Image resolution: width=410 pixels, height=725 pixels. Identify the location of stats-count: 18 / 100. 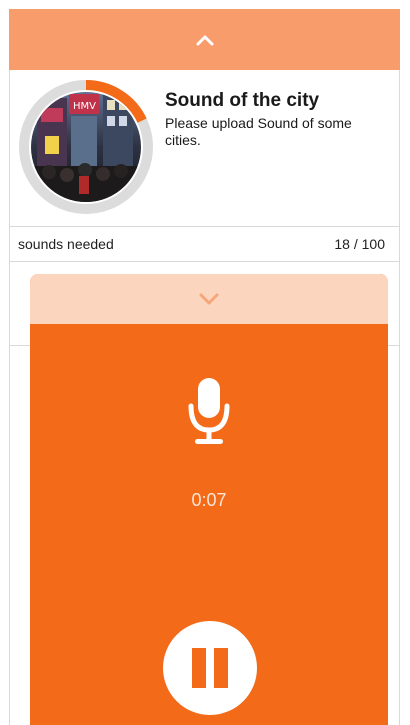
(359, 244).